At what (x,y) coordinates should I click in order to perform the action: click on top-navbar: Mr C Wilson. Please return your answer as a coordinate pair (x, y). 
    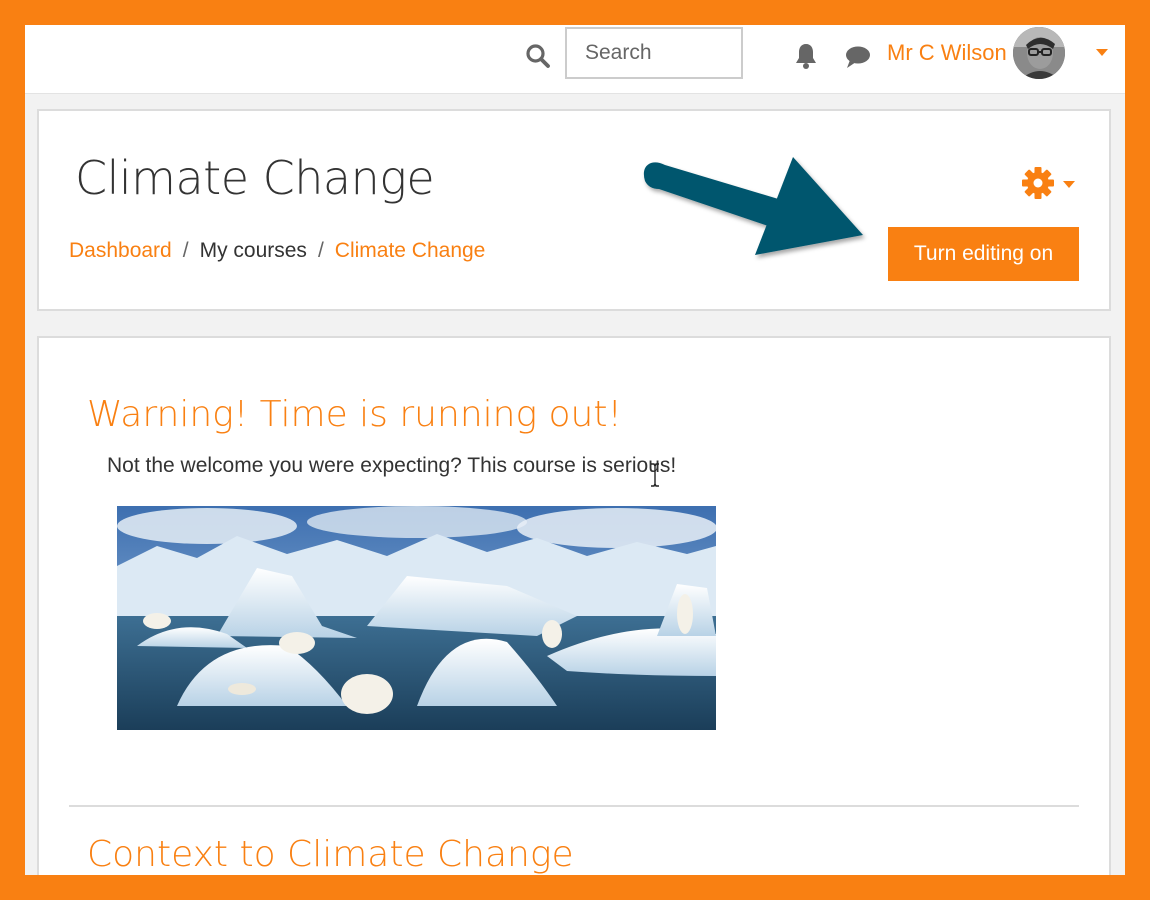
    Looking at the image, I should click on (575, 59).